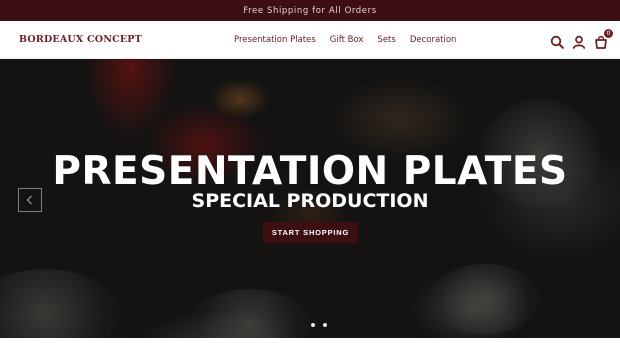 The image size is (620, 343). What do you see at coordinates (557, 41) in the screenshot?
I see `search-icon` at bounding box center [557, 41].